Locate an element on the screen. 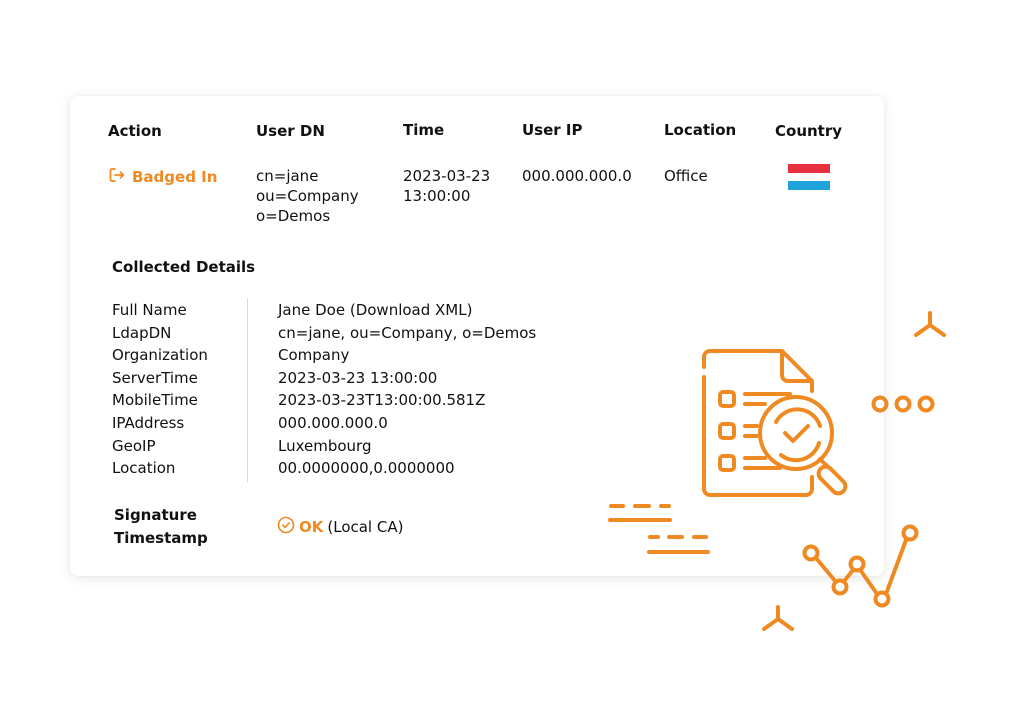 The height and width of the screenshot is (701, 1016). detail-label: Full Name is located at coordinates (149, 310).